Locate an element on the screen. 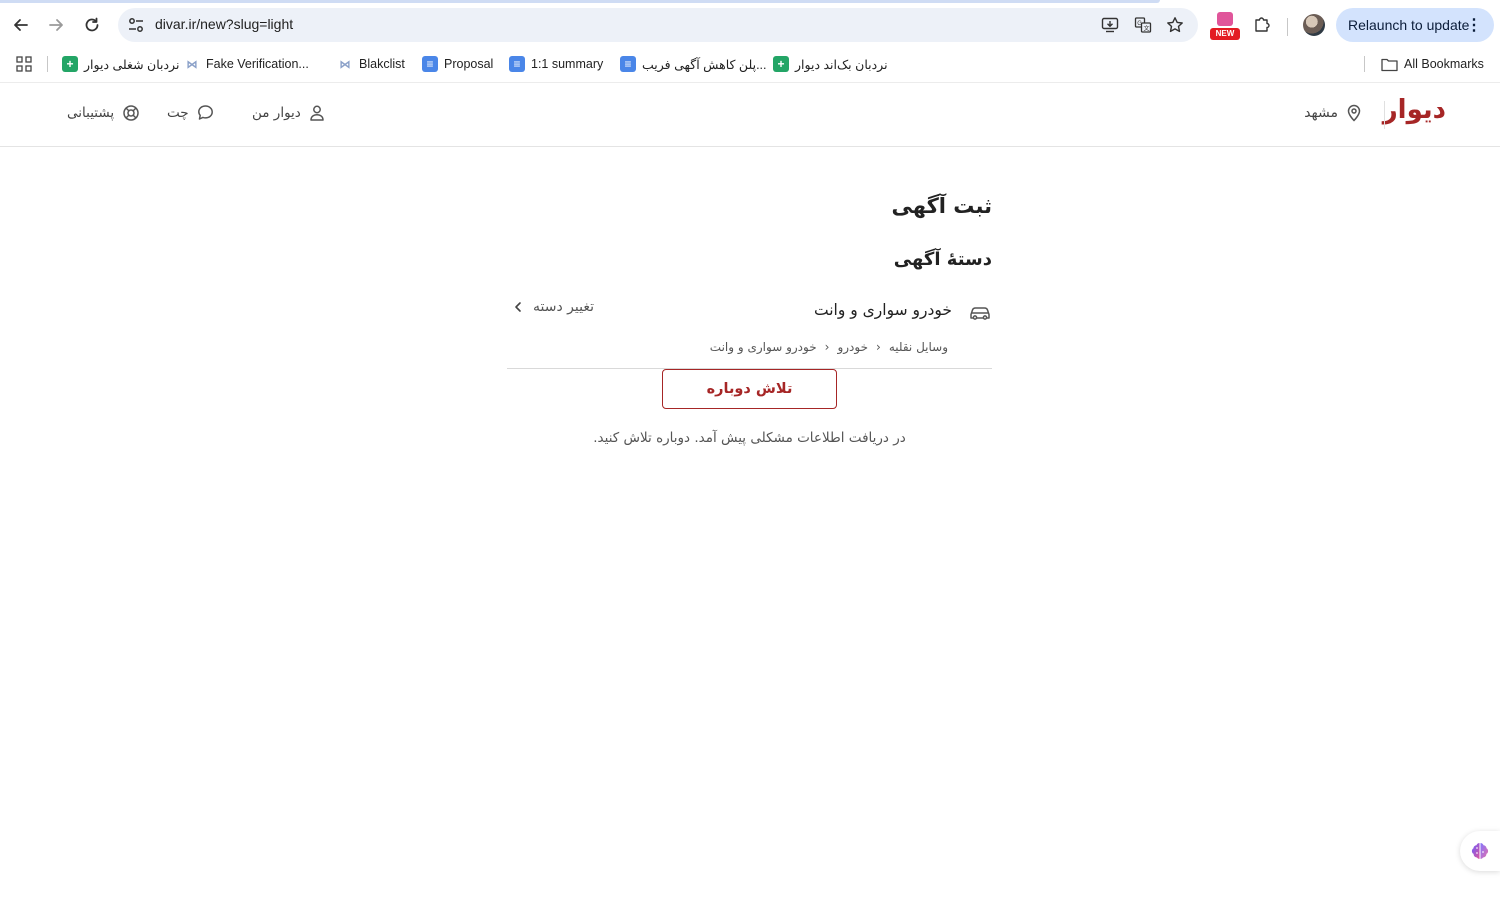  chat-bubble-icon is located at coordinates (205, 112).